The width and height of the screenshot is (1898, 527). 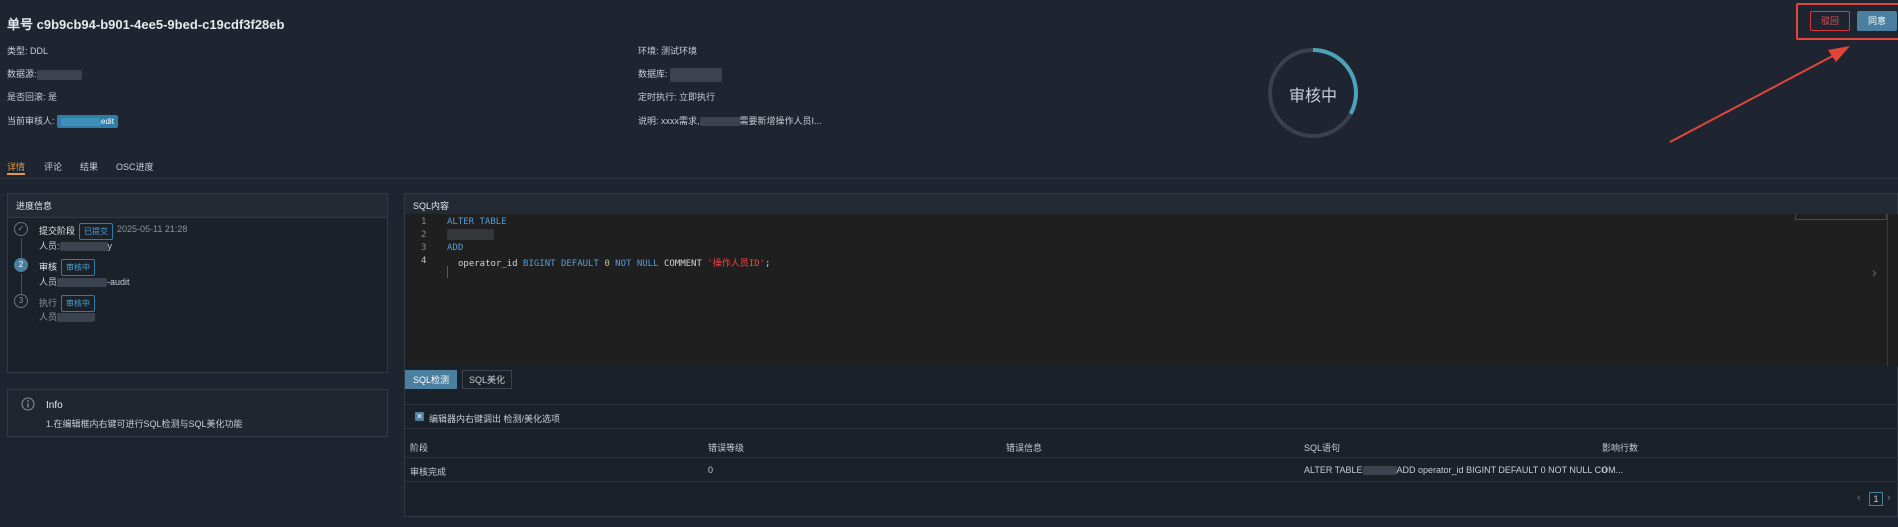 I want to click on tabs-divider, so click(x=949, y=178).